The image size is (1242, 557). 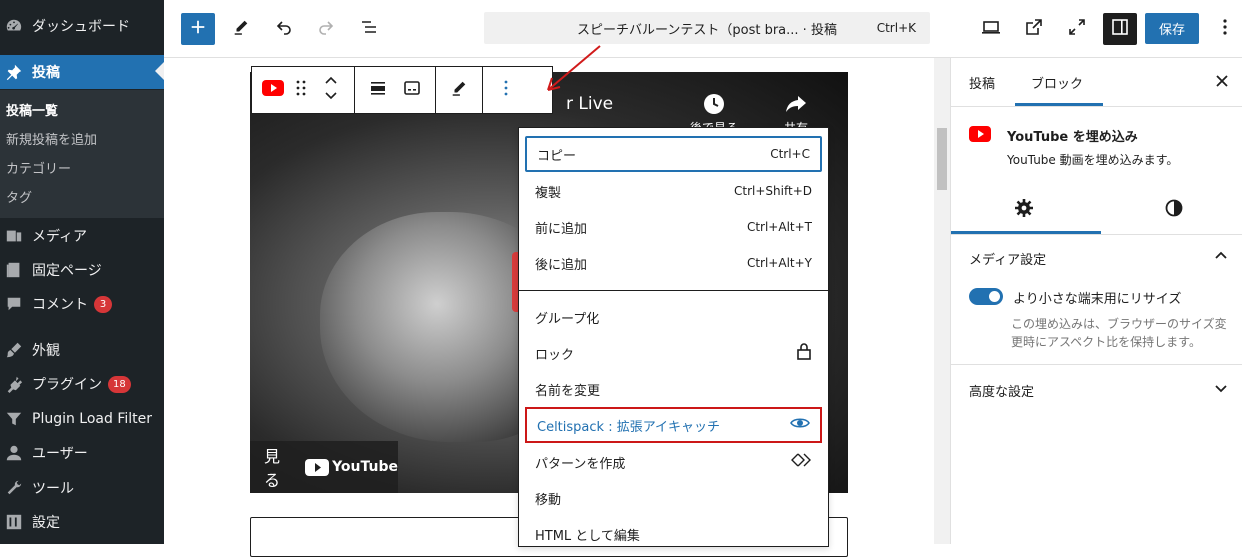 I want to click on menu-item-shortcut: Ctrl+Alt+T, so click(x=779, y=227).